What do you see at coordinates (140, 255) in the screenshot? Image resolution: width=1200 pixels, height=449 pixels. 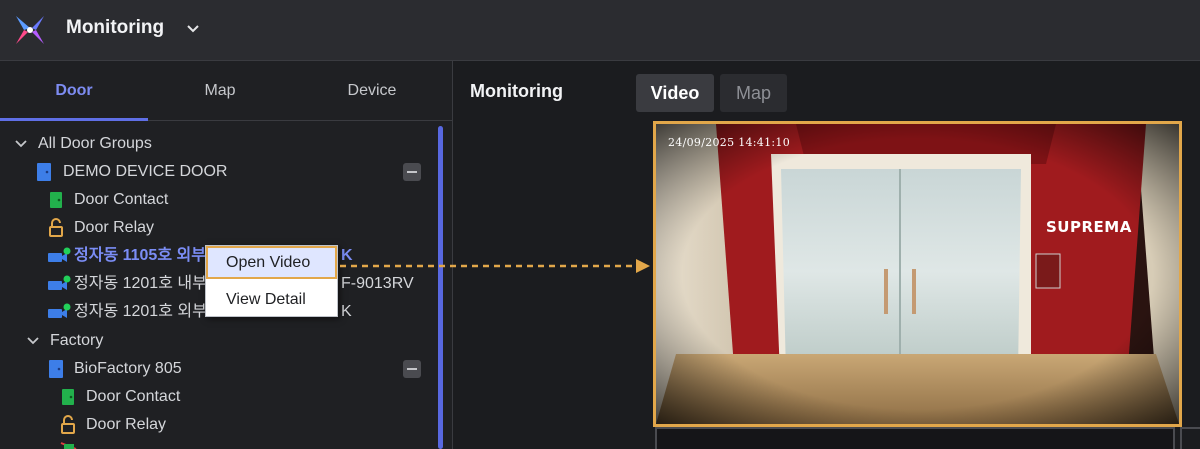 I see `tree-label: 정자동 1105호 외부` at bounding box center [140, 255].